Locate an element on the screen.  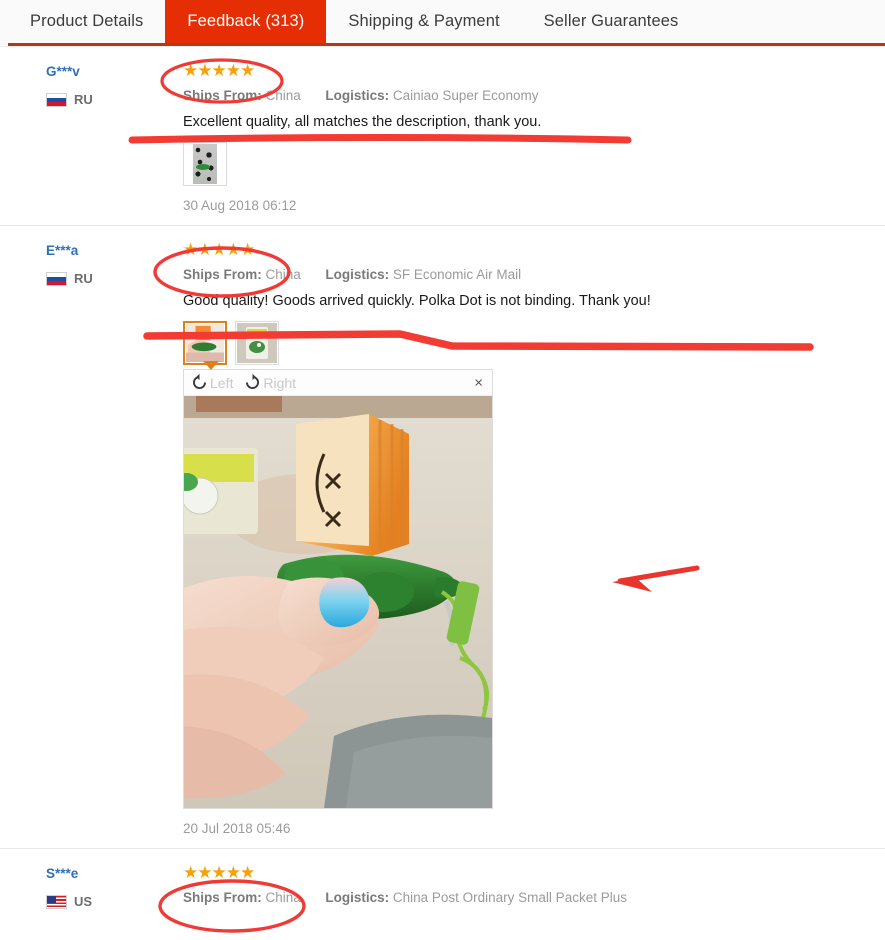
reviewer-username: S***e is located at coordinates (108, 874).